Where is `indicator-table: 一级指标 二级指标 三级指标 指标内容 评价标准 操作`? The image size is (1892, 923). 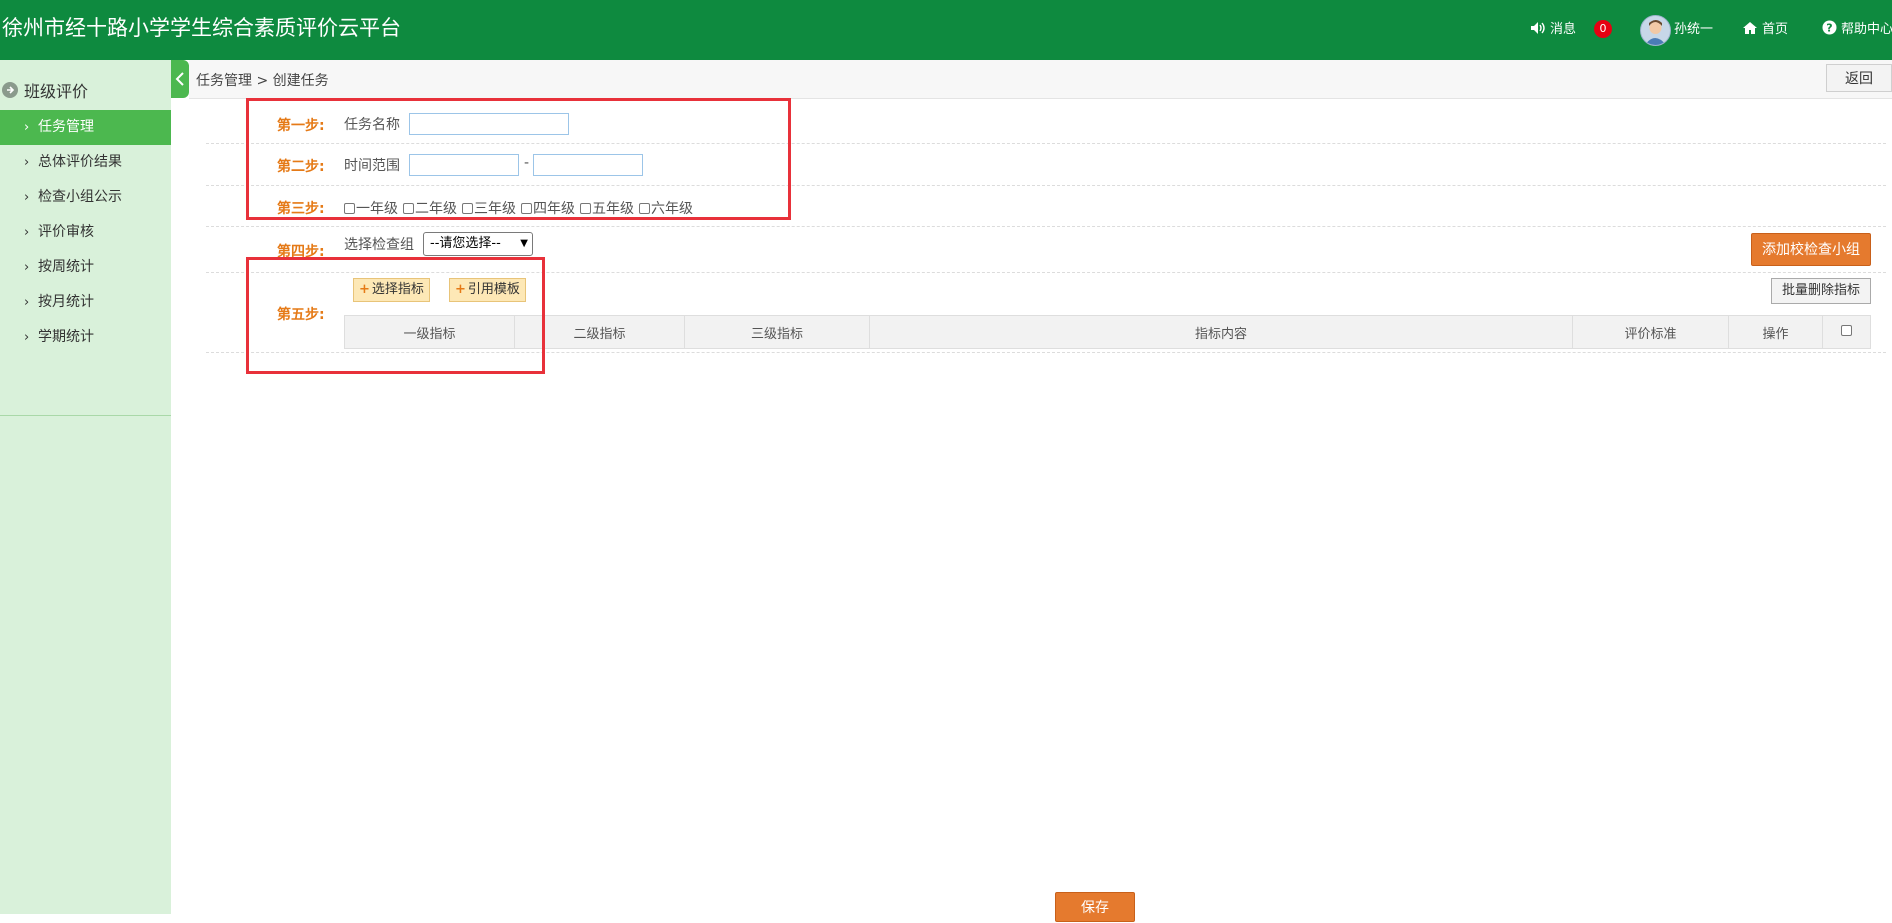
indicator-table: 一级指标 二级指标 三级指标 指标内容 评价标准 操作 is located at coordinates (1107, 332).